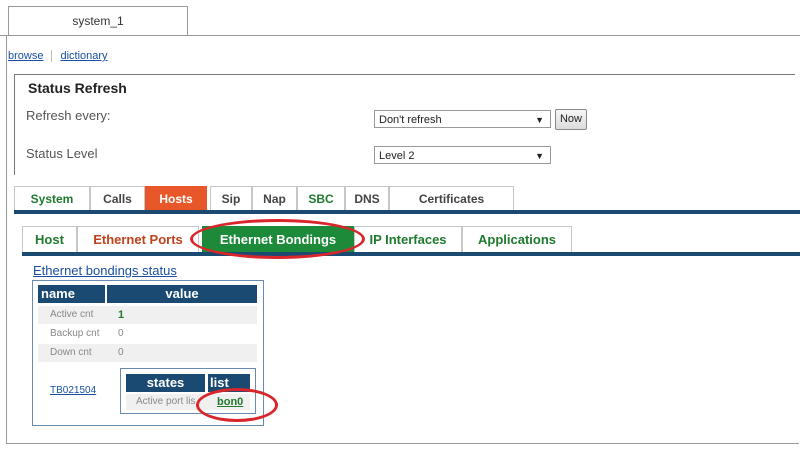 The width and height of the screenshot is (800, 457). I want to click on tab-nap: Nap, so click(274, 198).